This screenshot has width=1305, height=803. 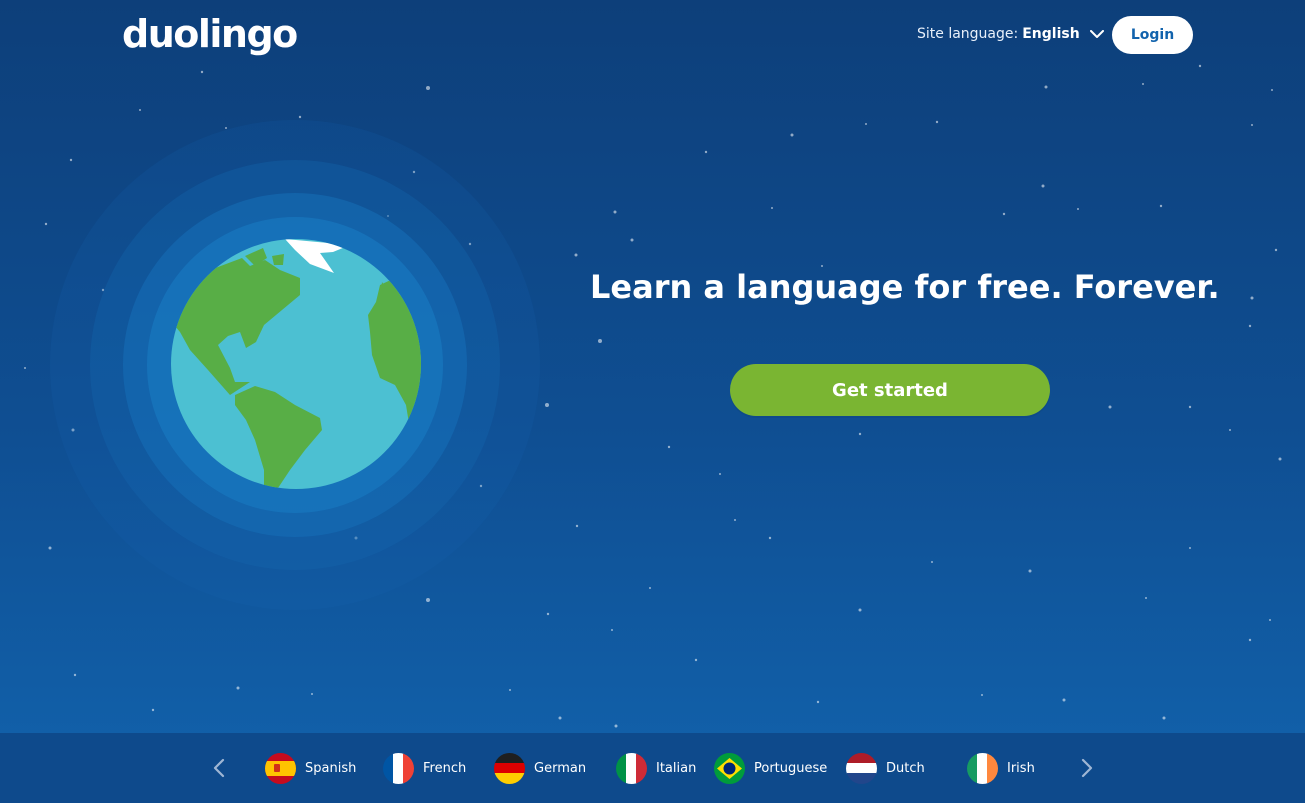 I want to click on site-language-value: English, so click(x=1051, y=34).